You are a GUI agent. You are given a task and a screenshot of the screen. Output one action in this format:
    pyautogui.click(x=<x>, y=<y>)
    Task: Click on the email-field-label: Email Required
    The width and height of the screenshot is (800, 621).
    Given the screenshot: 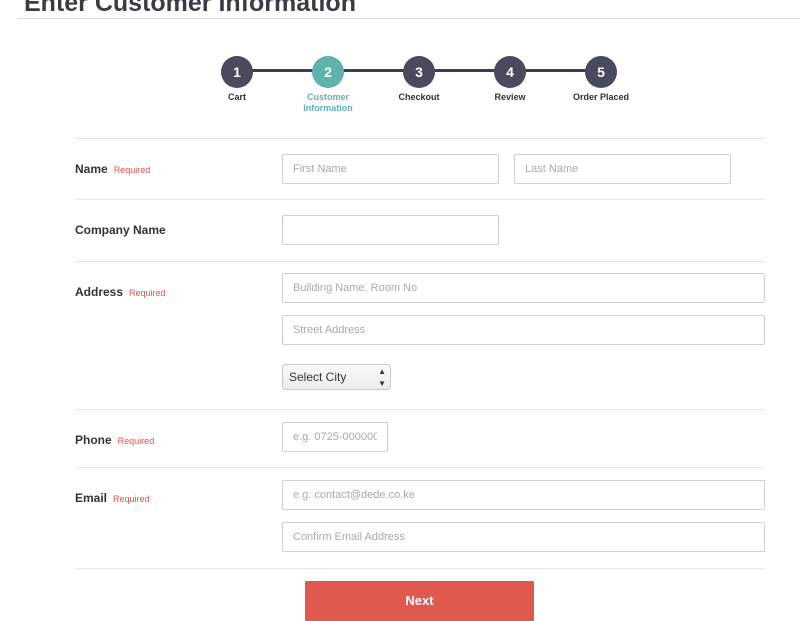 What is the action you would take?
    pyautogui.click(x=112, y=498)
    